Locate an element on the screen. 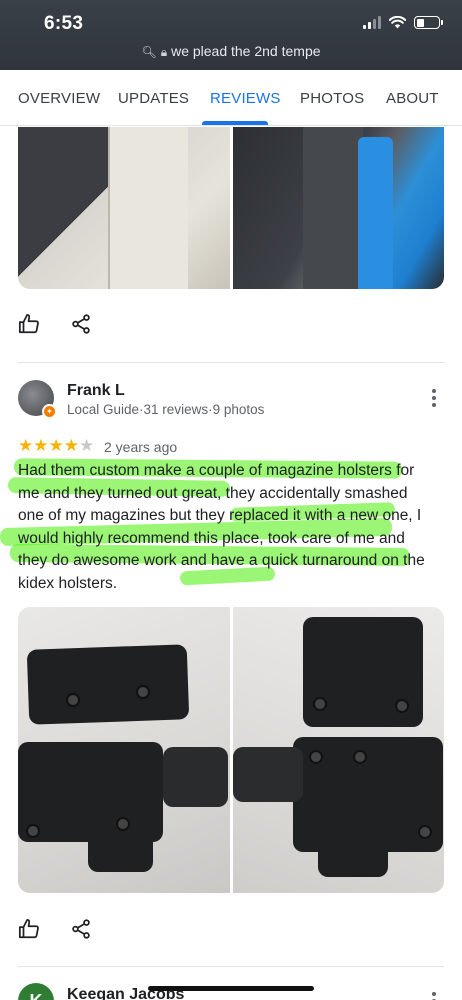 The height and width of the screenshot is (1000, 462). status-icons is located at coordinates (403, 22).